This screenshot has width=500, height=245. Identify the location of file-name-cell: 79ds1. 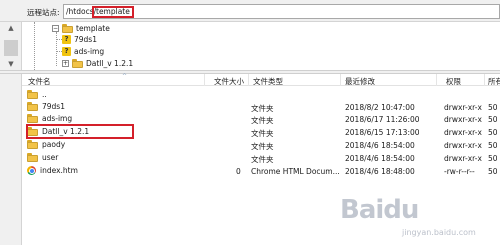
(46, 106).